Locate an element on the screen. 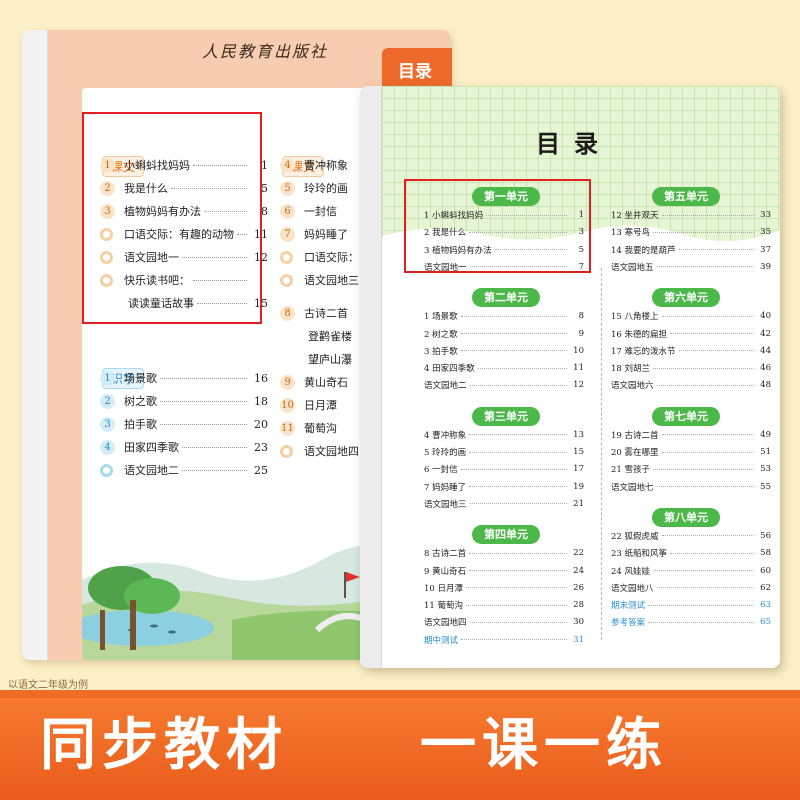 This screenshot has width=800, height=800. lesson-number: 4 is located at coordinates (287, 165).